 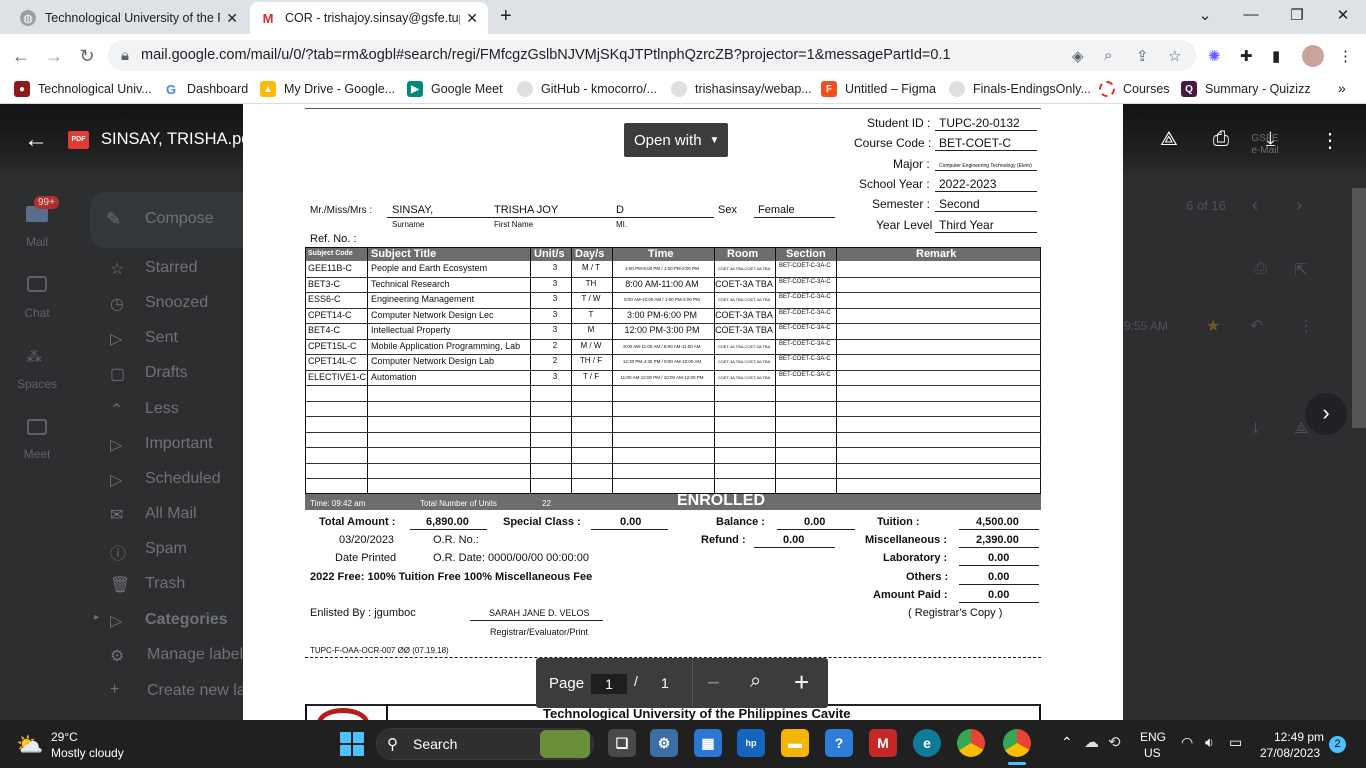 I want to click on folder-starred: Starred, so click(x=171, y=268).